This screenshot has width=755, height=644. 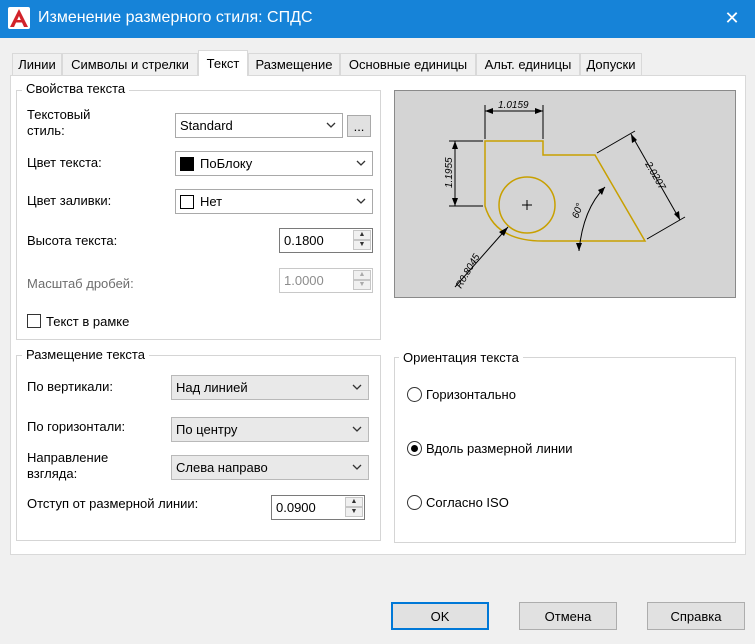 What do you see at coordinates (513, 105) in the screenshot?
I see `dim-text-top: 1.0159` at bounding box center [513, 105].